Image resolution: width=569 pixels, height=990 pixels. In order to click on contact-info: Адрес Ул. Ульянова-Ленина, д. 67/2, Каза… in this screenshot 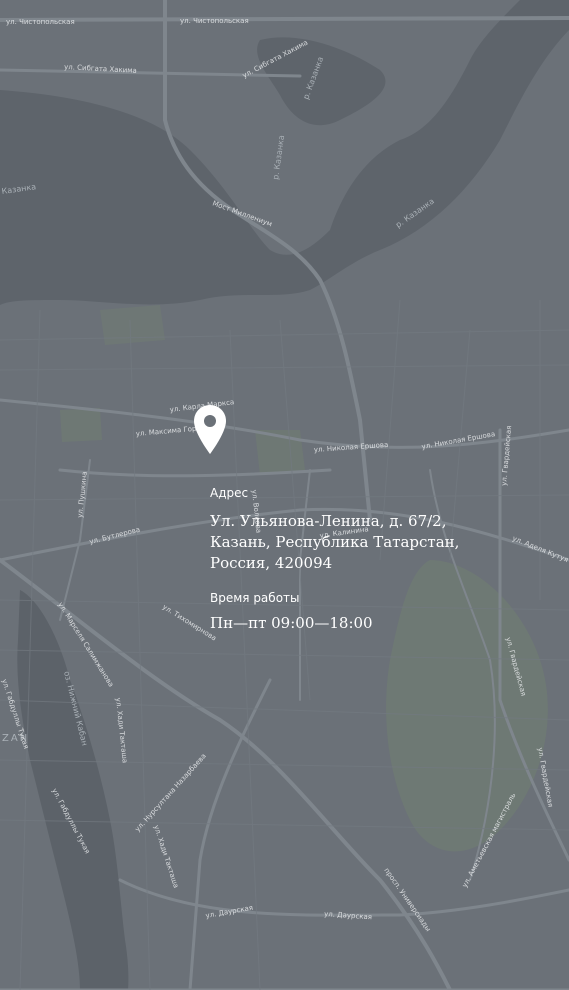, I will do `click(360, 560)`.